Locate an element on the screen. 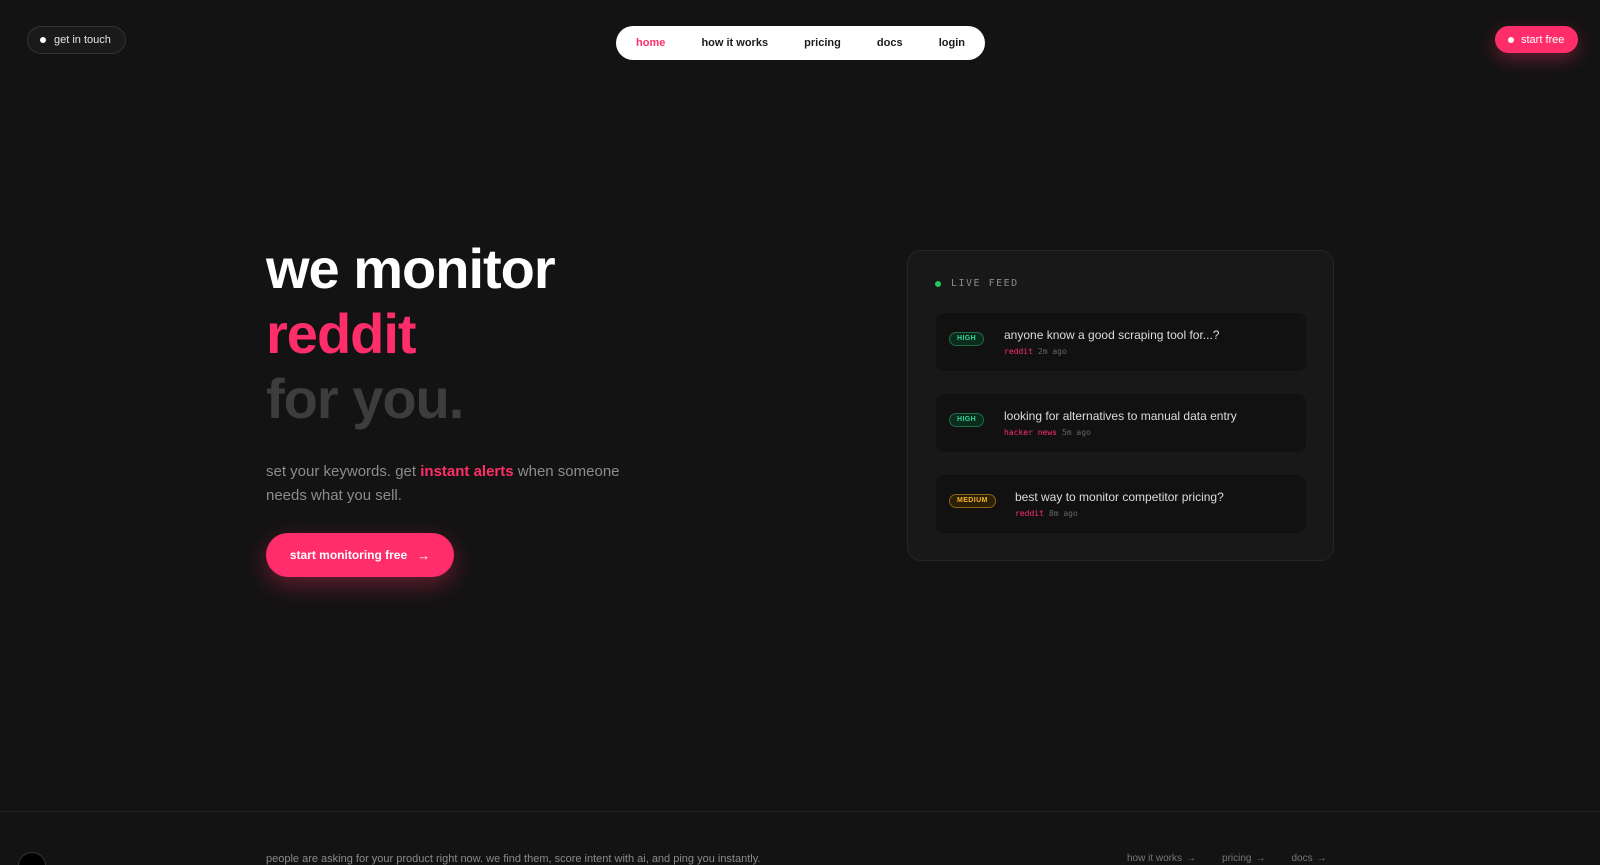 The width and height of the screenshot is (1600, 865). footer-link-pricing: pricing → is located at coordinates (1243, 858).